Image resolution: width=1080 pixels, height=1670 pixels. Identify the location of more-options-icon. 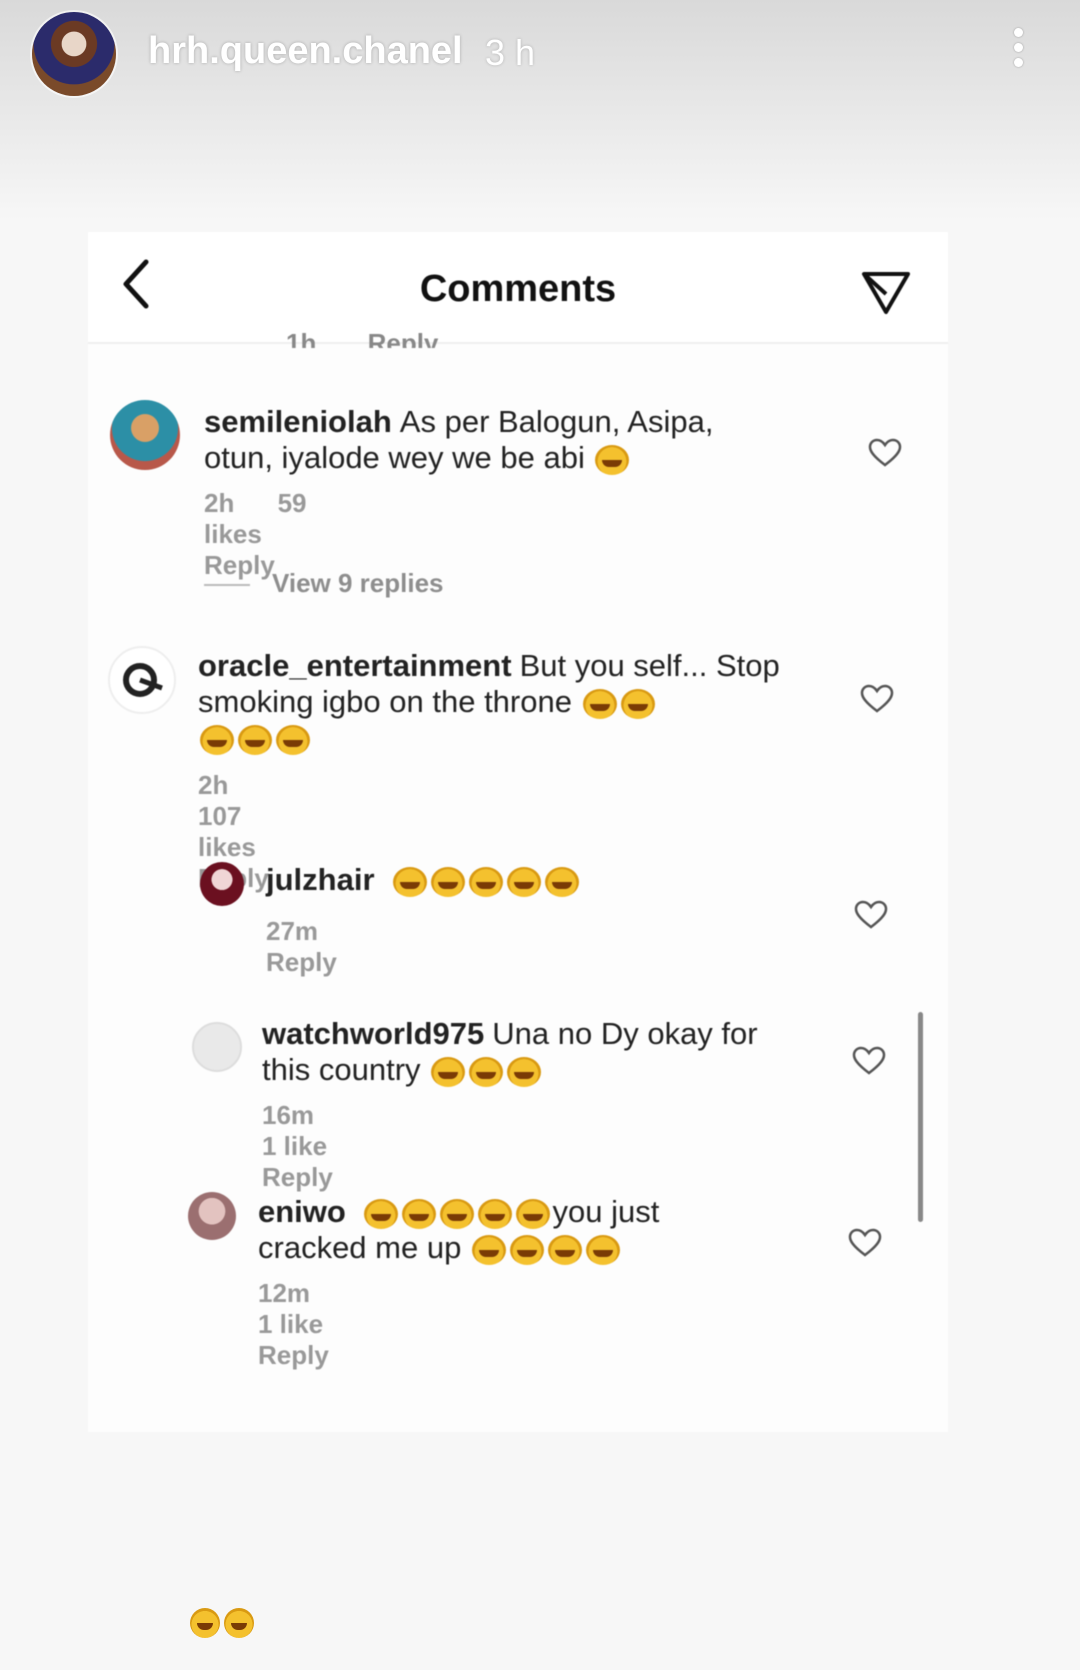
(1018, 51).